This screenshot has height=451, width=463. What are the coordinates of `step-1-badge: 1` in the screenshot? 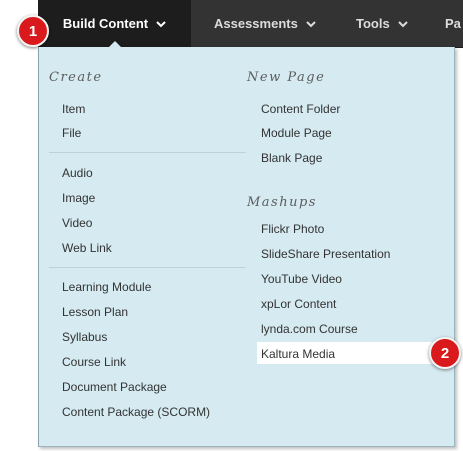 It's located at (33, 31).